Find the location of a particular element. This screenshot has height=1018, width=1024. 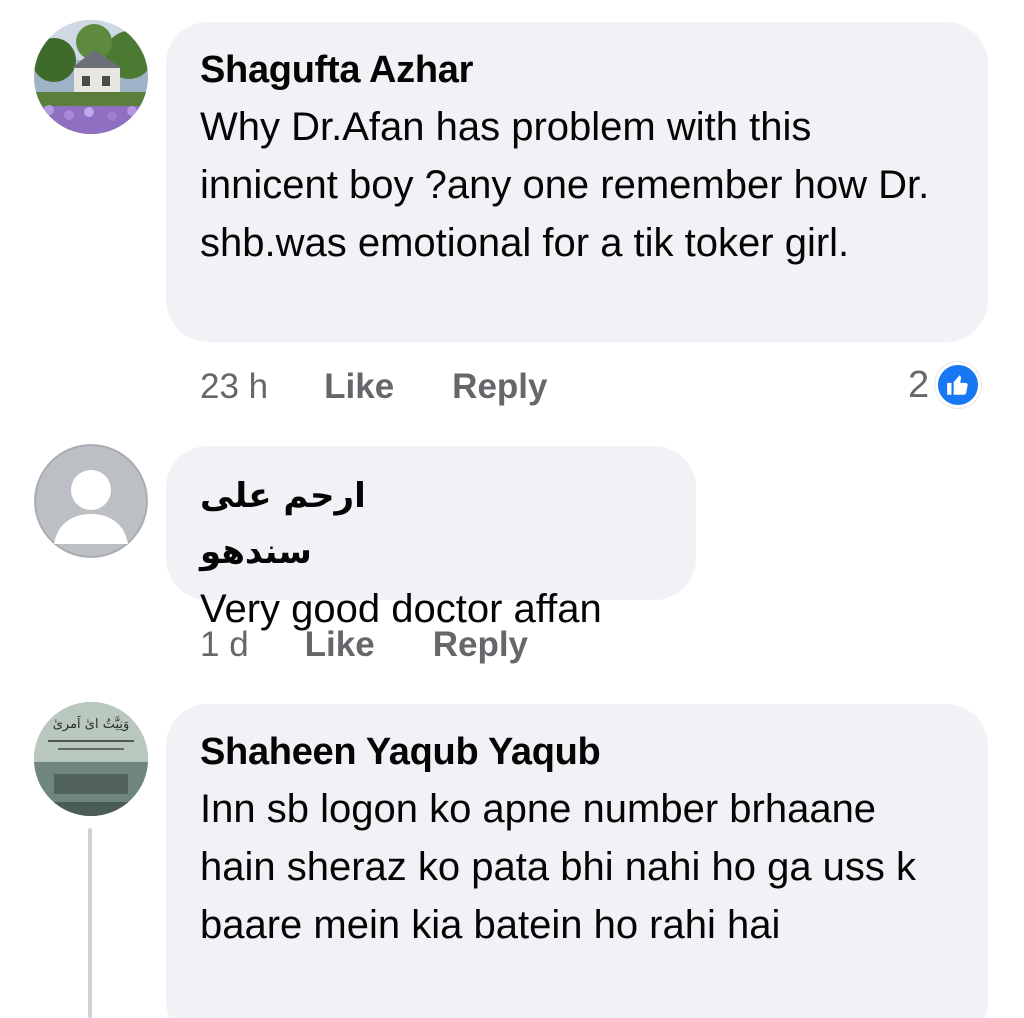

avatar-shagufta-azhar is located at coordinates (91, 77).